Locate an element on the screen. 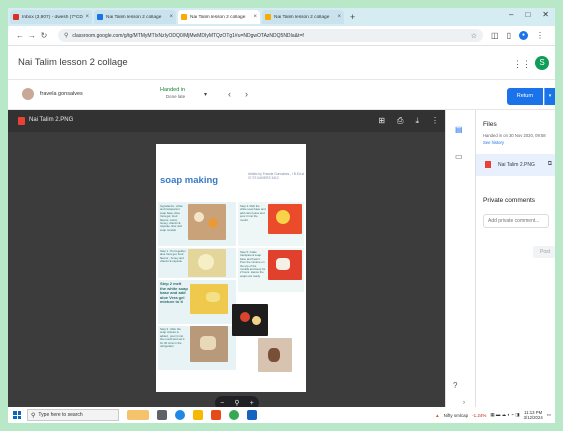 This screenshot has width=563, height=431. chrome-icon is located at coordinates (234, 415).